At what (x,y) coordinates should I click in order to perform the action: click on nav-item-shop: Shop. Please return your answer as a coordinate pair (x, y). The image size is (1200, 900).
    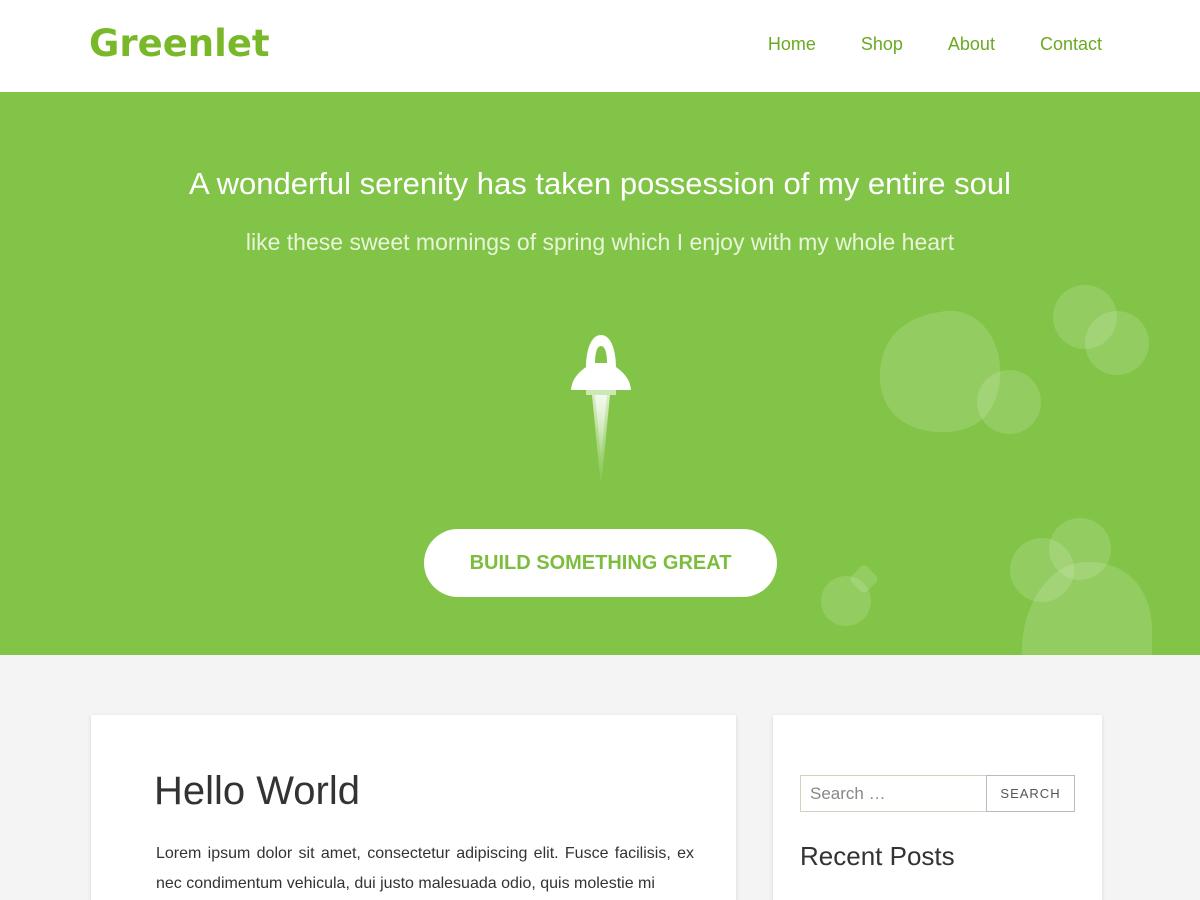
    Looking at the image, I should click on (882, 44).